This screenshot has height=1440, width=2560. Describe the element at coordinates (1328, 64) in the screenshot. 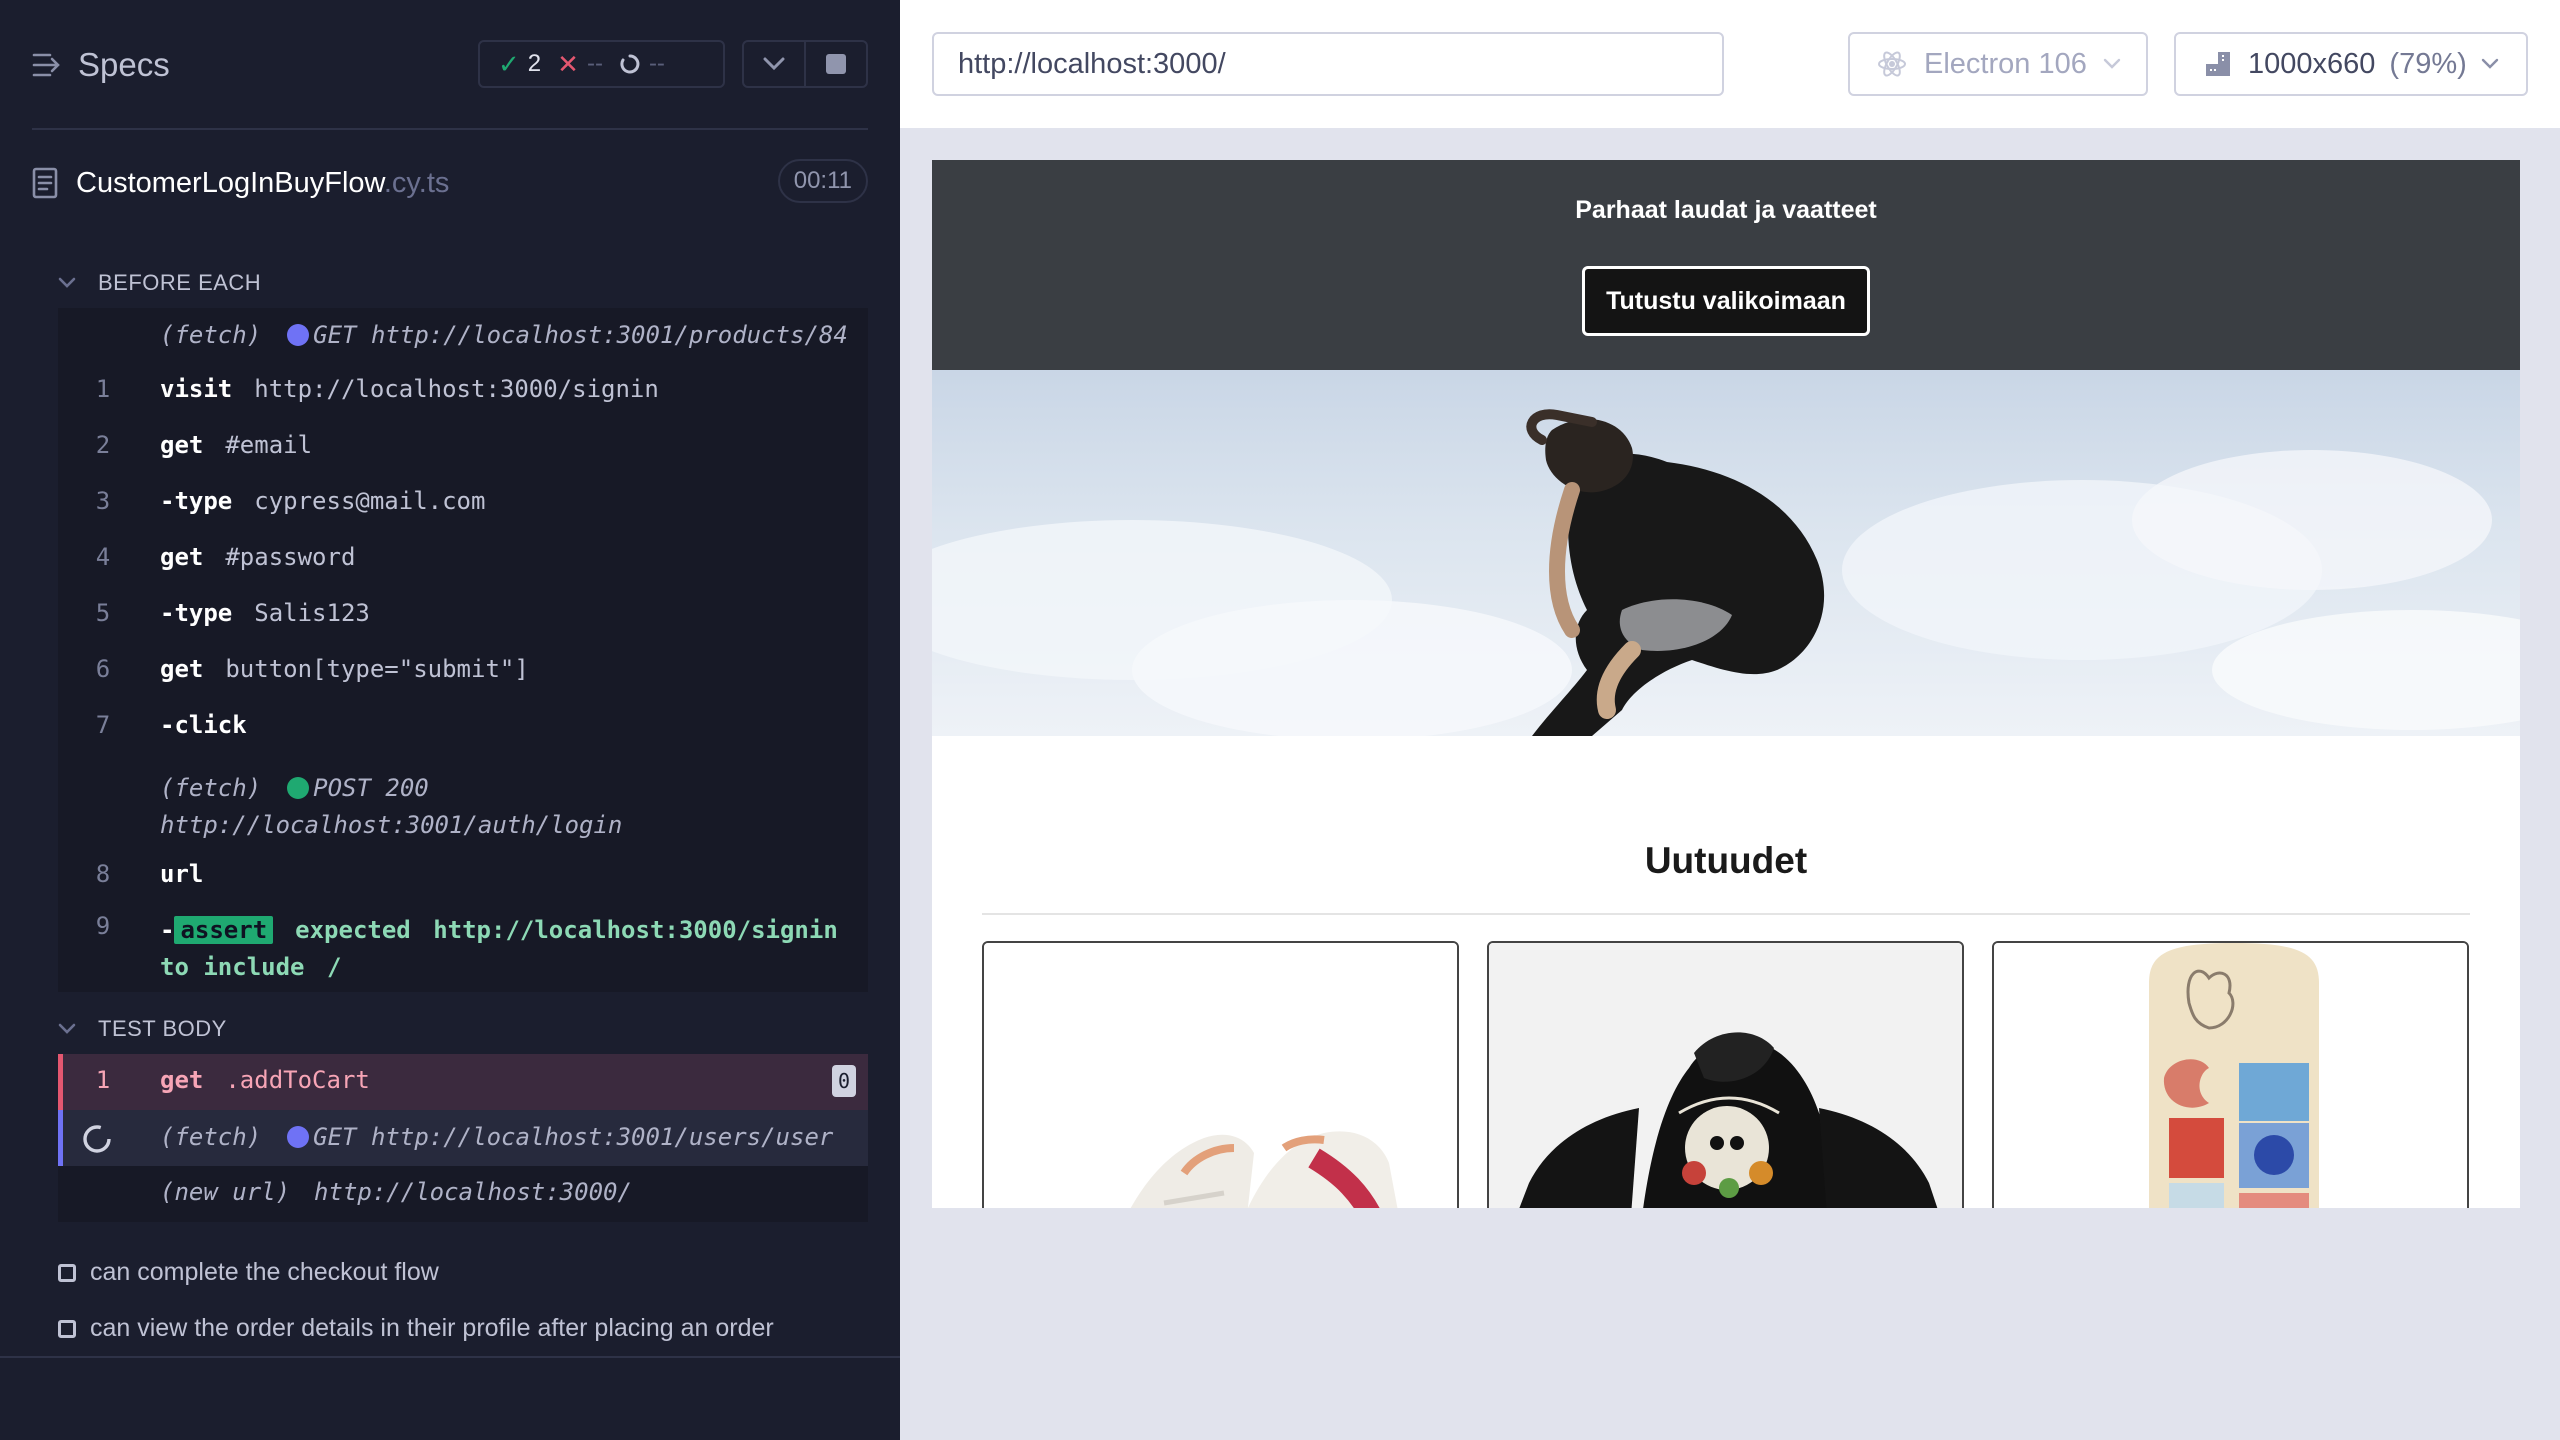

I see `url-bar: http://localhost:3000/` at that location.